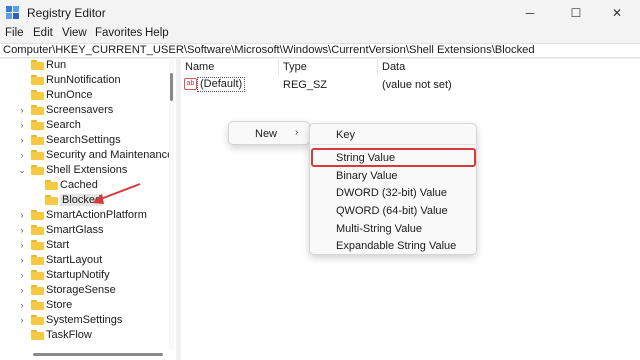  Describe the element at coordinates (110, 155) in the screenshot. I see `tree-item-label: Security and Maintenance` at that location.